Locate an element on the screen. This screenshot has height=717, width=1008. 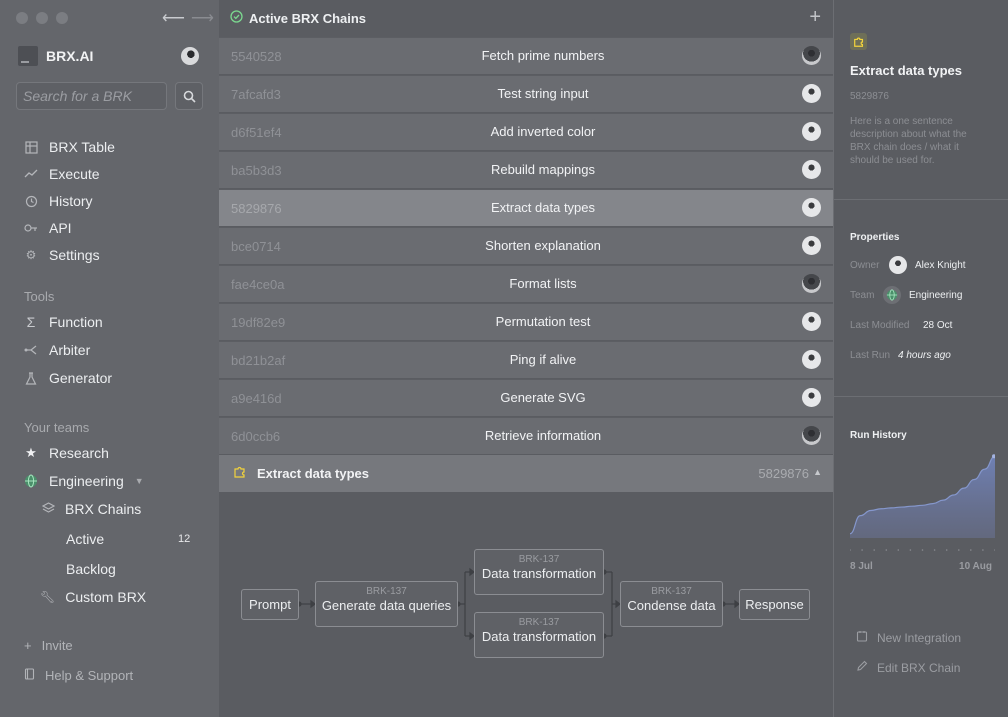
flow-node-transform-top: BRK-137 Data transformation is located at coordinates (539, 572).